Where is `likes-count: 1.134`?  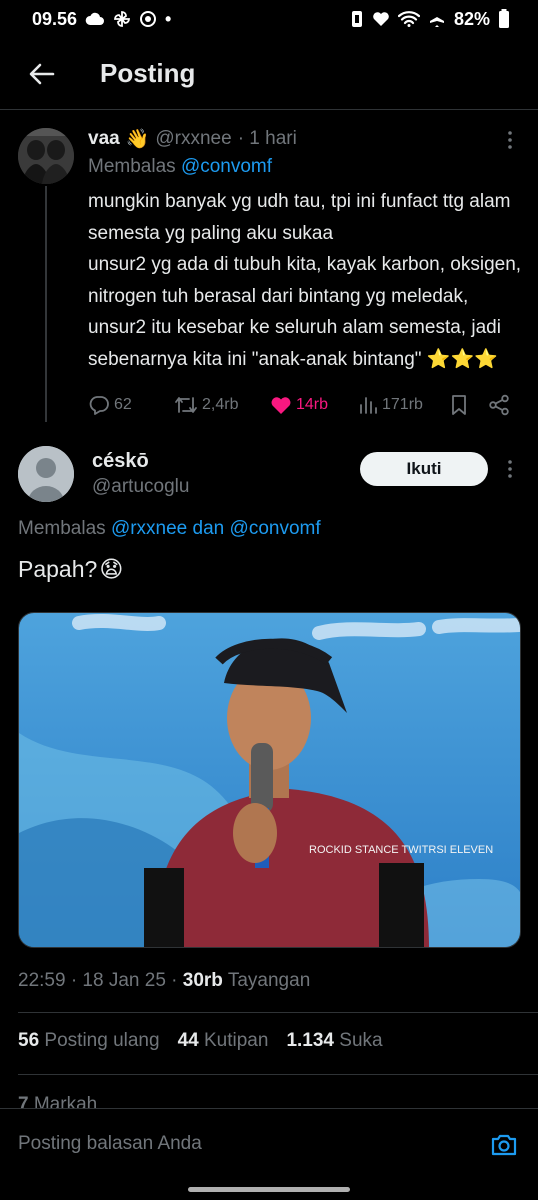
likes-count: 1.134 is located at coordinates (310, 1040).